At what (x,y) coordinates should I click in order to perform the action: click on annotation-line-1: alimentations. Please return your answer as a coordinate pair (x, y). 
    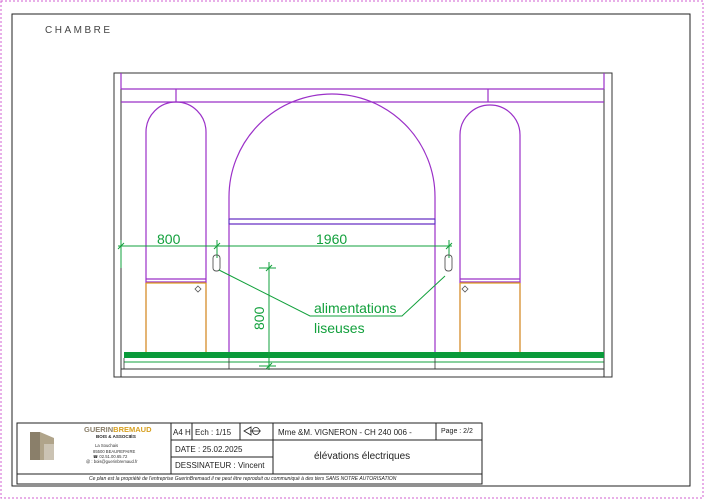
    Looking at the image, I should click on (355, 308).